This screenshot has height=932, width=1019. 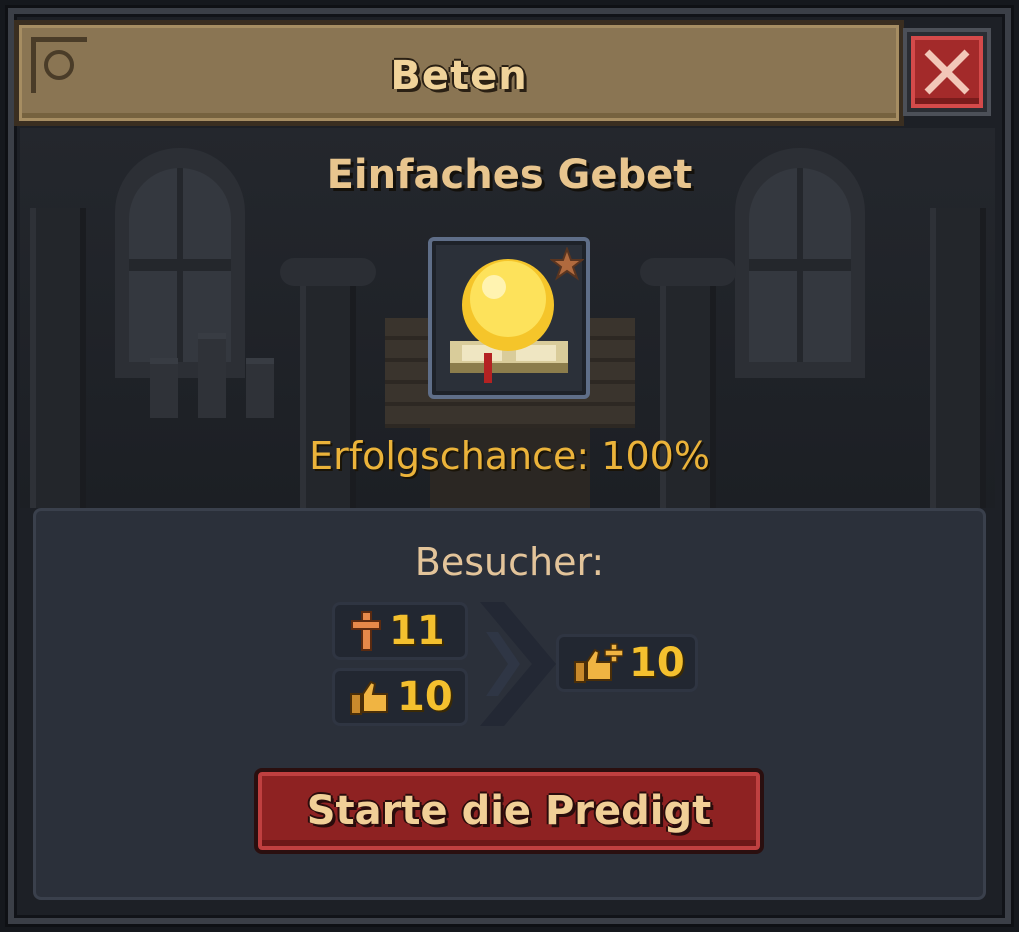 I want to click on title-bar: Beten, so click(x=459, y=73).